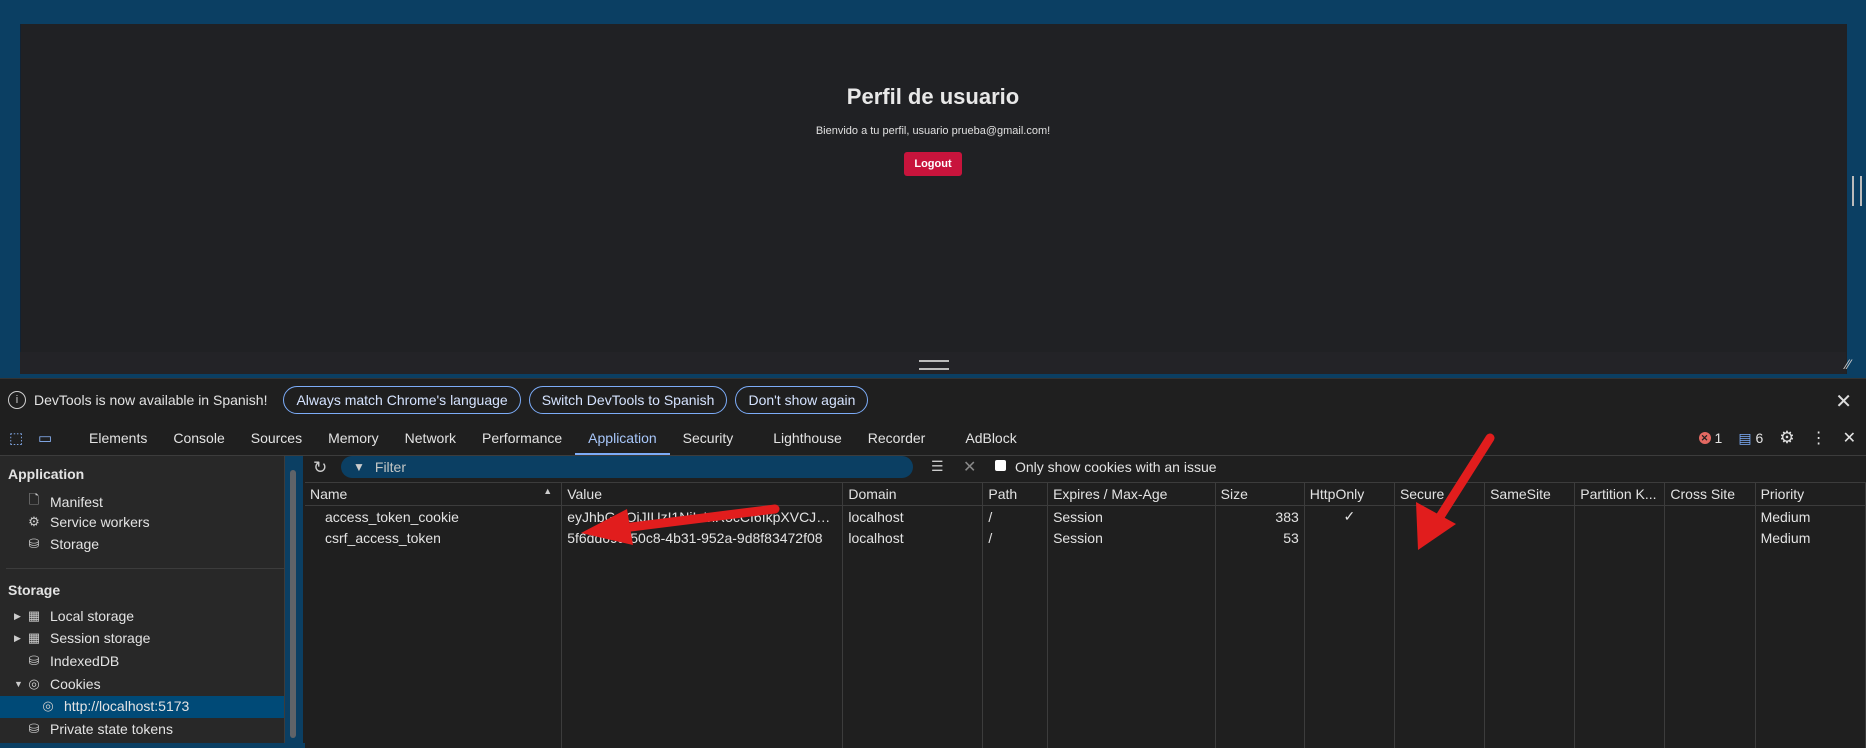  Describe the element at coordinates (100, 522) in the screenshot. I see `sidebar-item-label: Service workers` at that location.